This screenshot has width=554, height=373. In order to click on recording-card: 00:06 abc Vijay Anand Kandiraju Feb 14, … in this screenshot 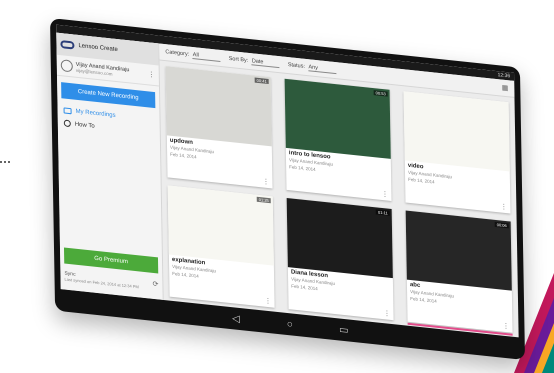, I will do `click(459, 273)`.